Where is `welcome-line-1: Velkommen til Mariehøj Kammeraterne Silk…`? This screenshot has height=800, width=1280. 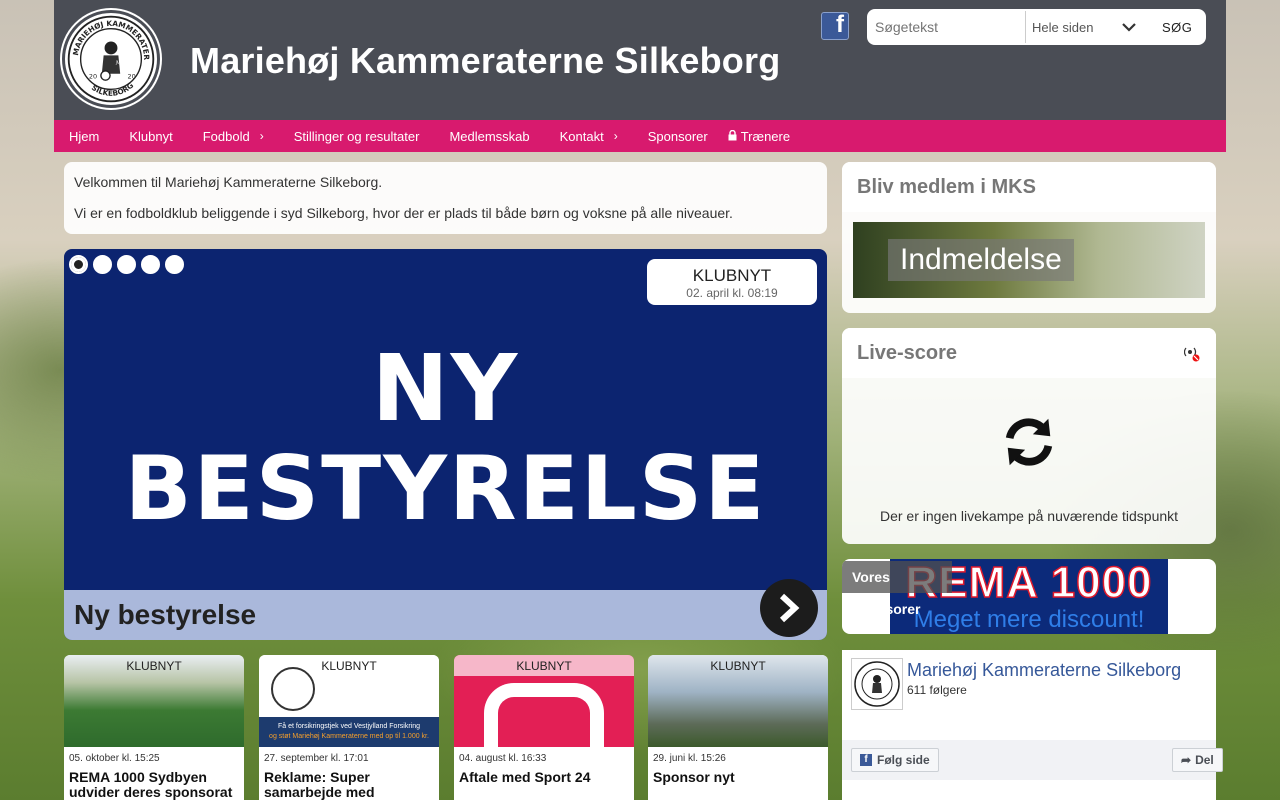
welcome-line-1: Velkommen til Mariehøj Kammeraterne Silk… is located at coordinates (228, 182).